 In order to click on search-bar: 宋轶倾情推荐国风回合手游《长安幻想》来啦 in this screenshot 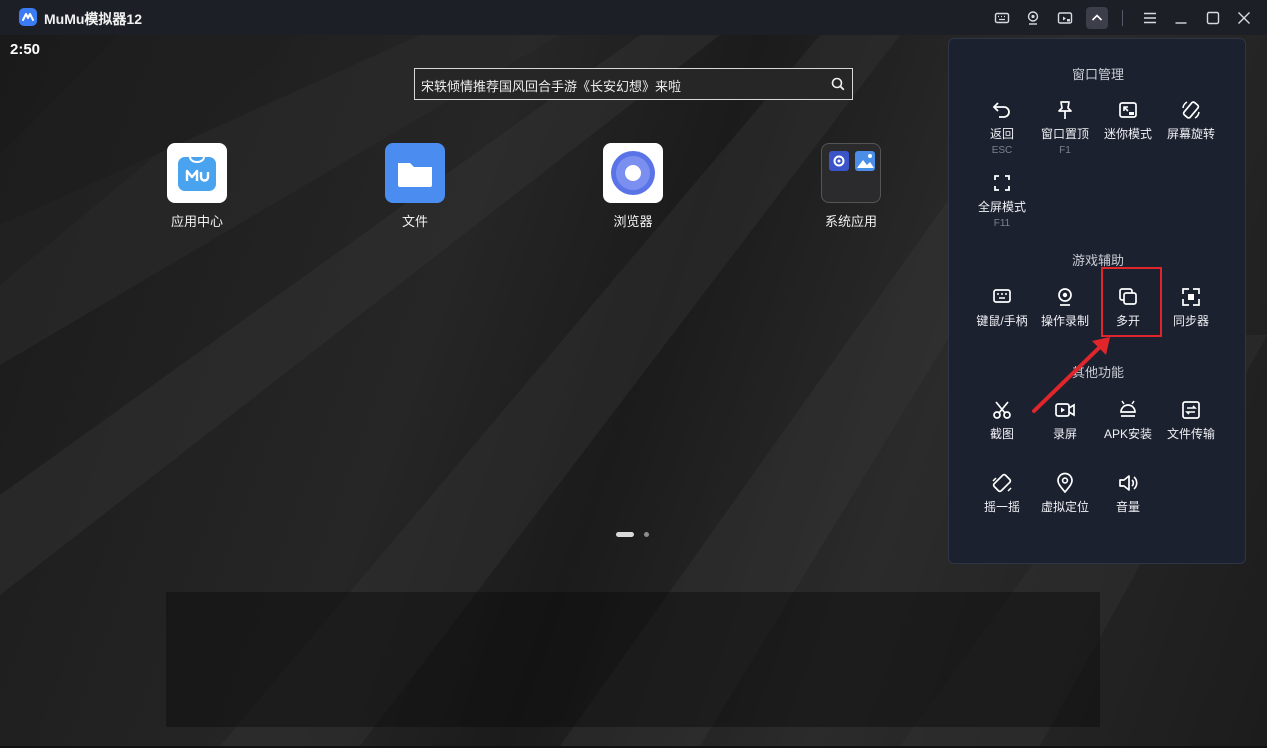, I will do `click(633, 84)`.